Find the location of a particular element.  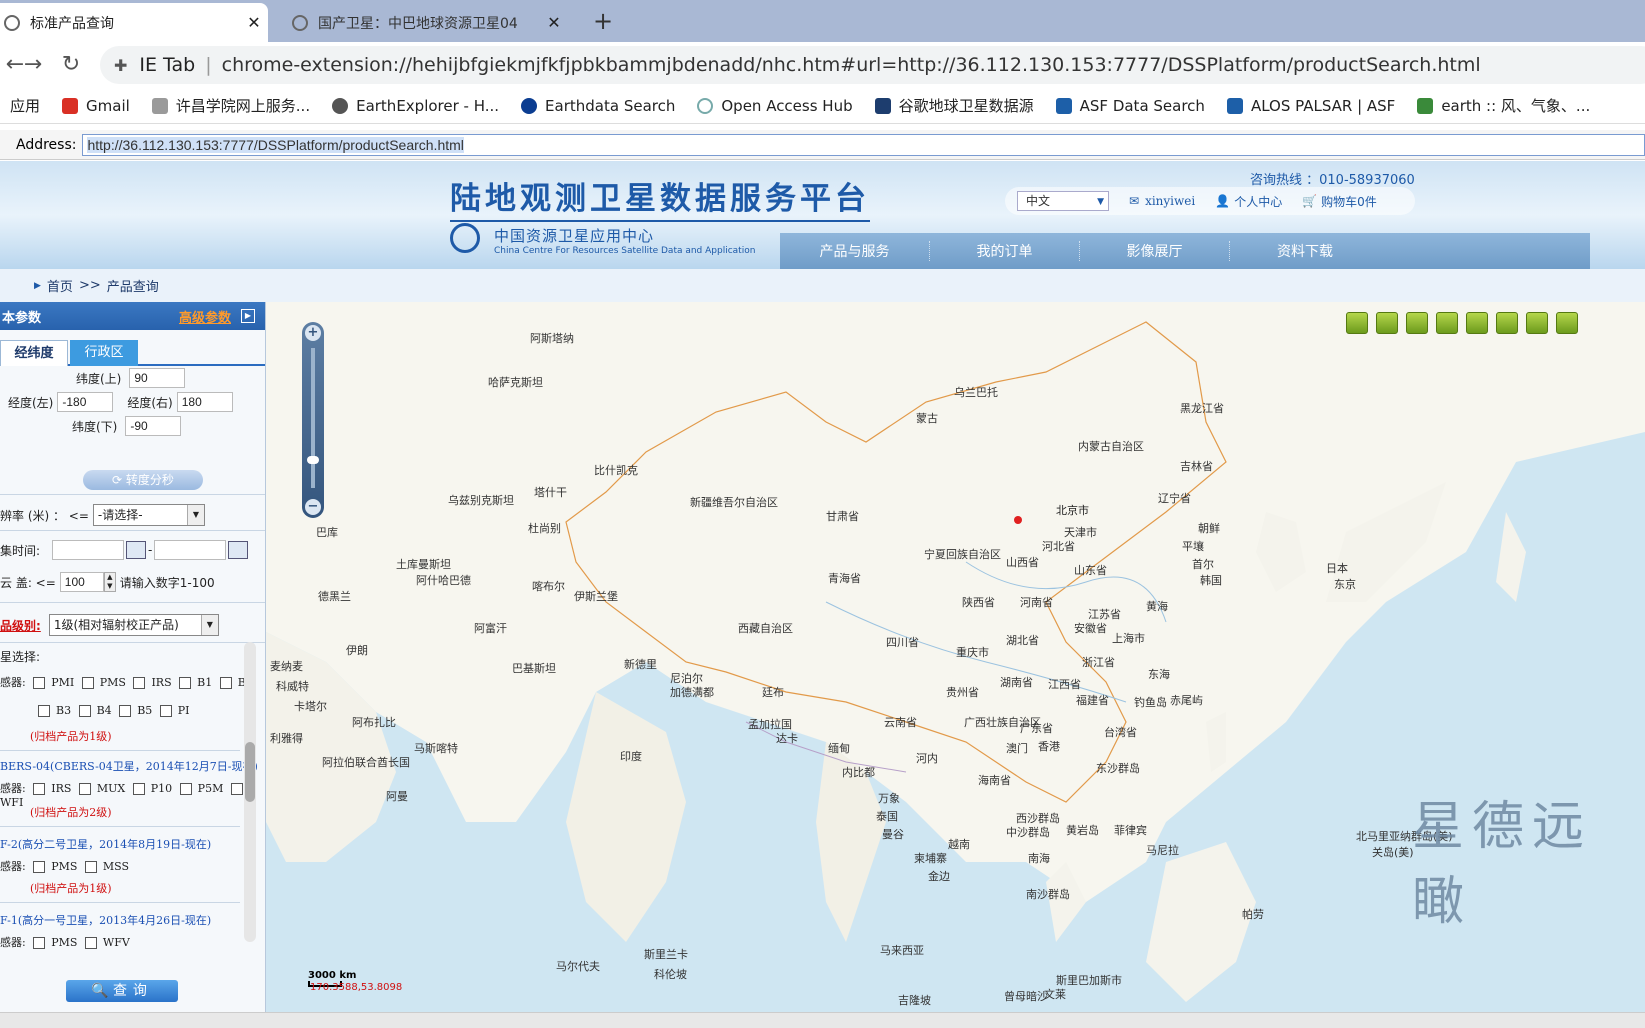

map-label: 比什凯克 is located at coordinates (616, 470).